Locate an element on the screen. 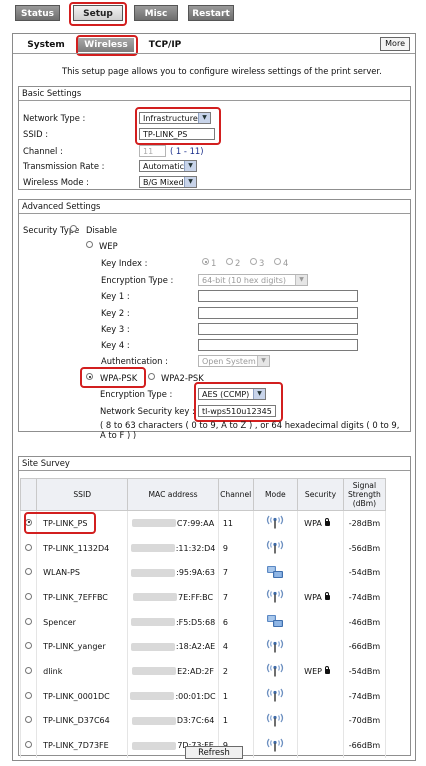 This screenshot has width=426, height=766. transmission-rate-label: Transmission Rate : is located at coordinates (64, 166).